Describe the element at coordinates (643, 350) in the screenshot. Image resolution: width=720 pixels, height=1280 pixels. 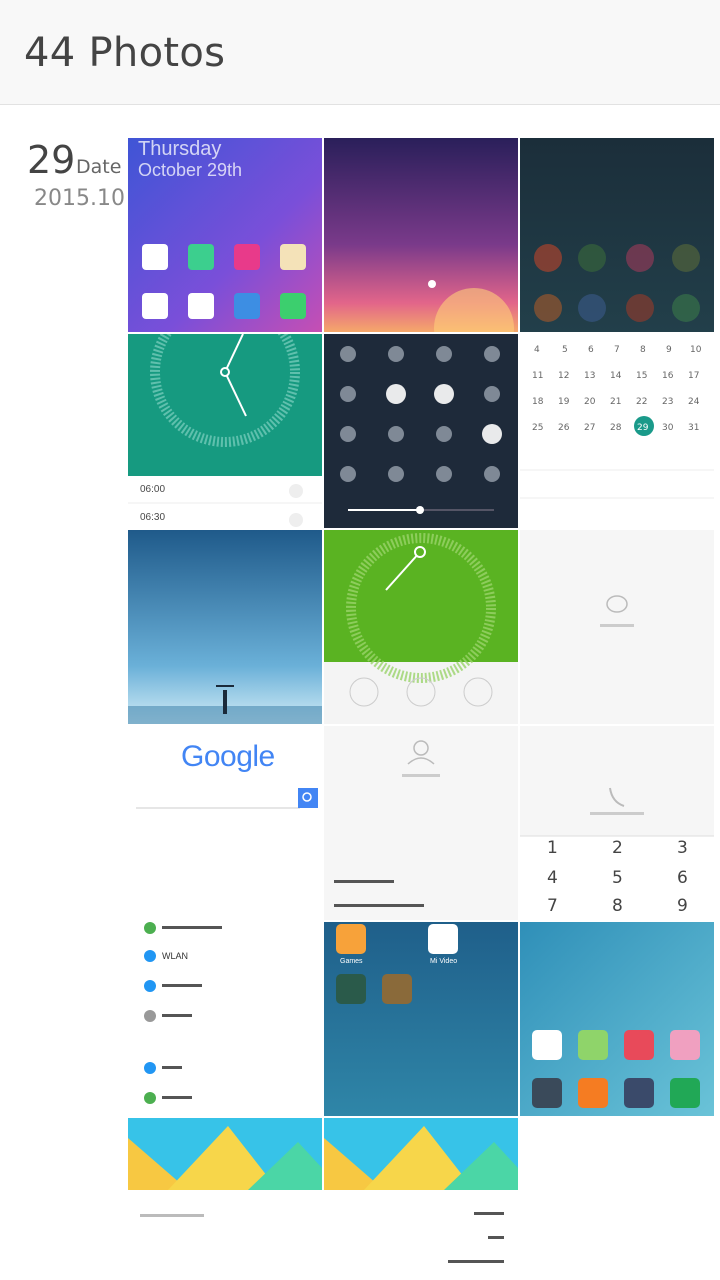
I see `svg-text: 8` at that location.